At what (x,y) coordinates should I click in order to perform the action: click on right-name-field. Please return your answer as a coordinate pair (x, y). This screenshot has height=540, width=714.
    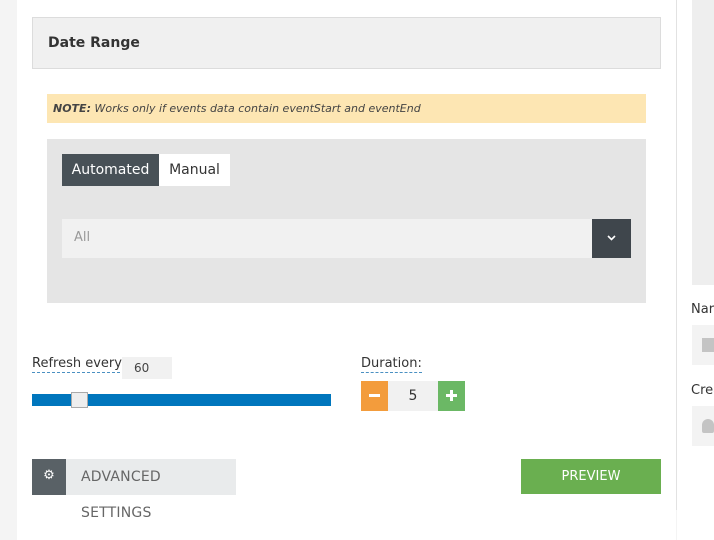
    Looking at the image, I should click on (703, 345).